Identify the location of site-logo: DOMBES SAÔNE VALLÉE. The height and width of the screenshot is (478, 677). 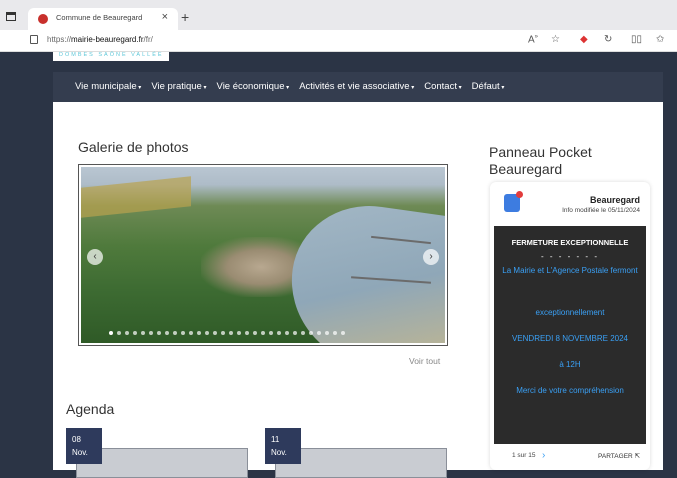
(111, 56).